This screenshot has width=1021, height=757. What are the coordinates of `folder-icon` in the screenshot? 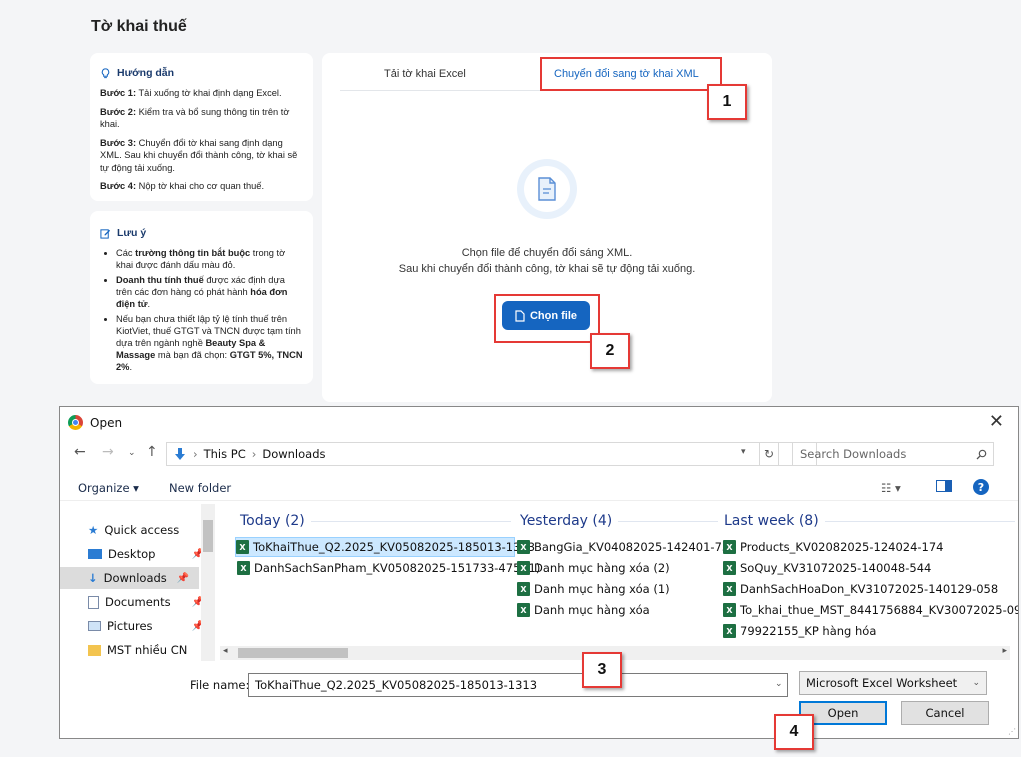 It's located at (94, 650).